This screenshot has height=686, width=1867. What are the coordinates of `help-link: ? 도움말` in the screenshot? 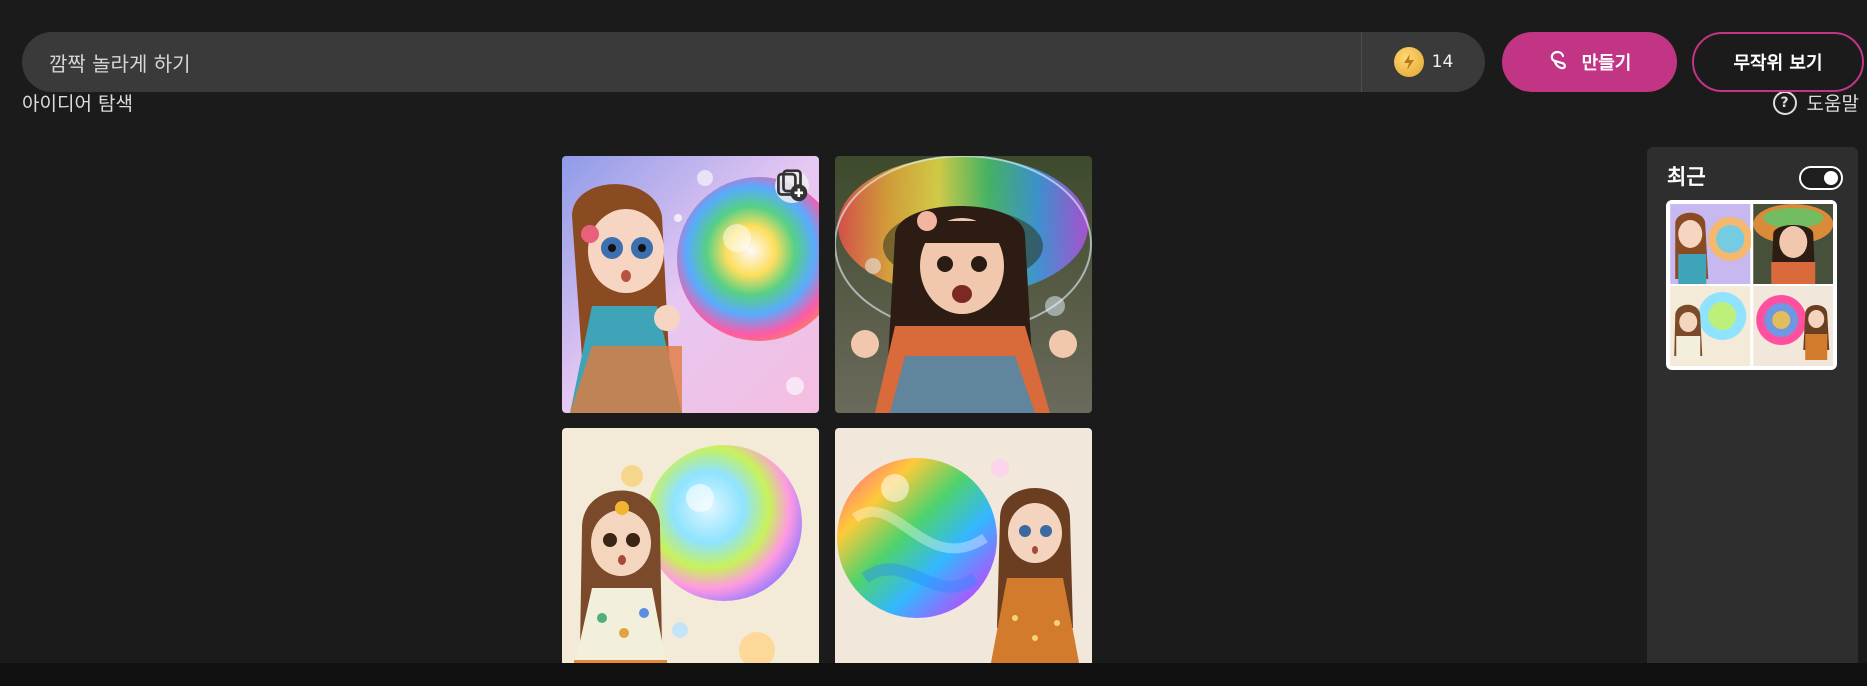 It's located at (1815, 104).